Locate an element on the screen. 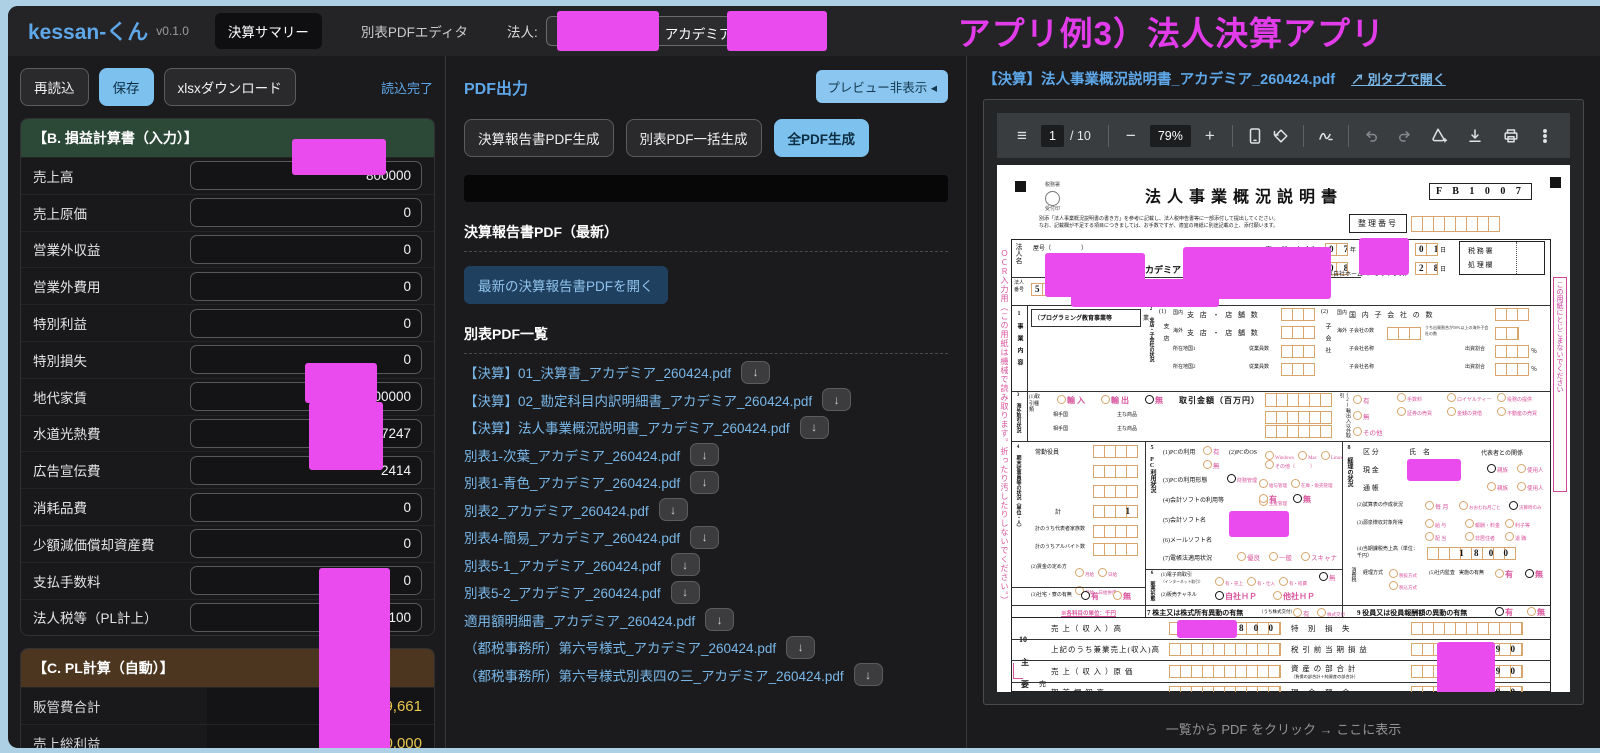 The width and height of the screenshot is (1600, 753). undo-icon is located at coordinates (1371, 136).